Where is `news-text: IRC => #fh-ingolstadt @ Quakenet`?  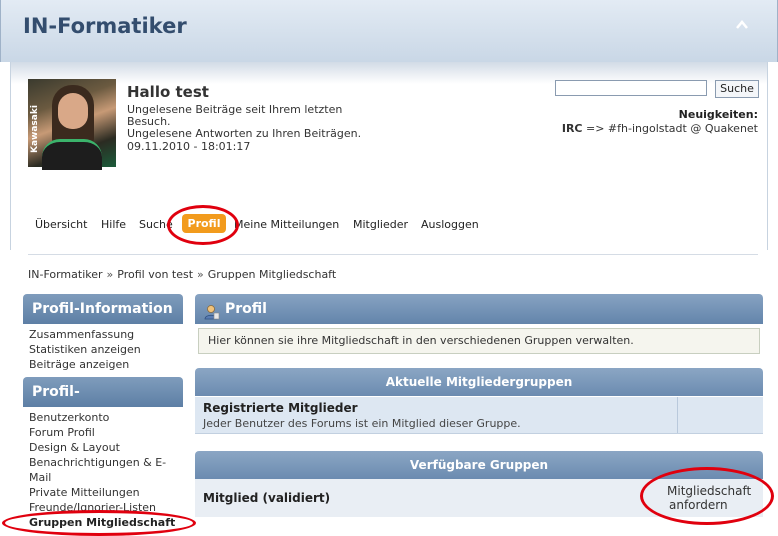
news-text: IRC => #fh-ingolstadt @ Quakenet is located at coordinates (660, 128).